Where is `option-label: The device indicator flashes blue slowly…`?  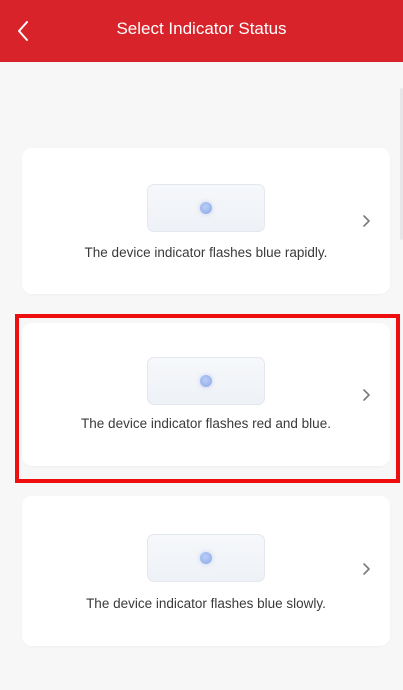 option-label: The device indicator flashes blue slowly… is located at coordinates (206, 603).